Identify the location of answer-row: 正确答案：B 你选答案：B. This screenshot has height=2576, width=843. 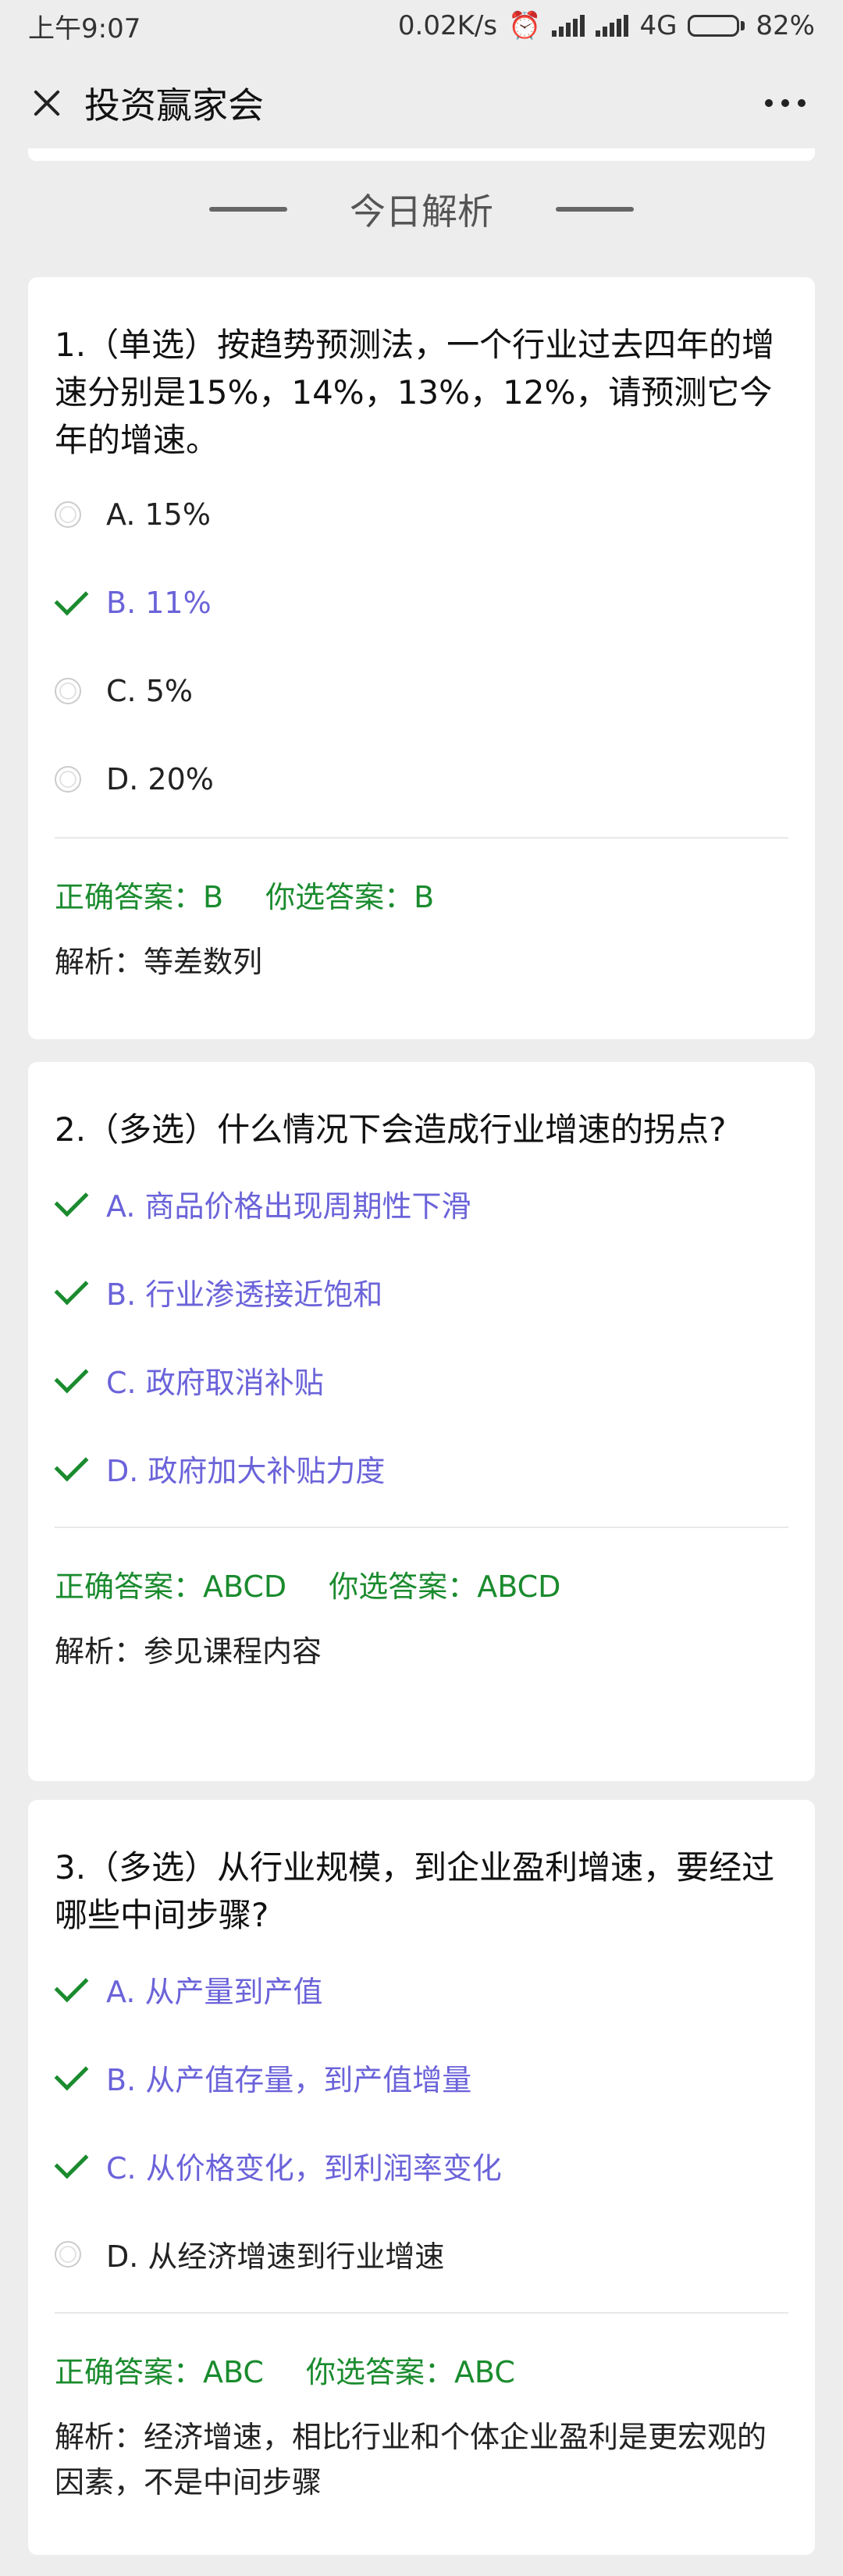
(421, 878).